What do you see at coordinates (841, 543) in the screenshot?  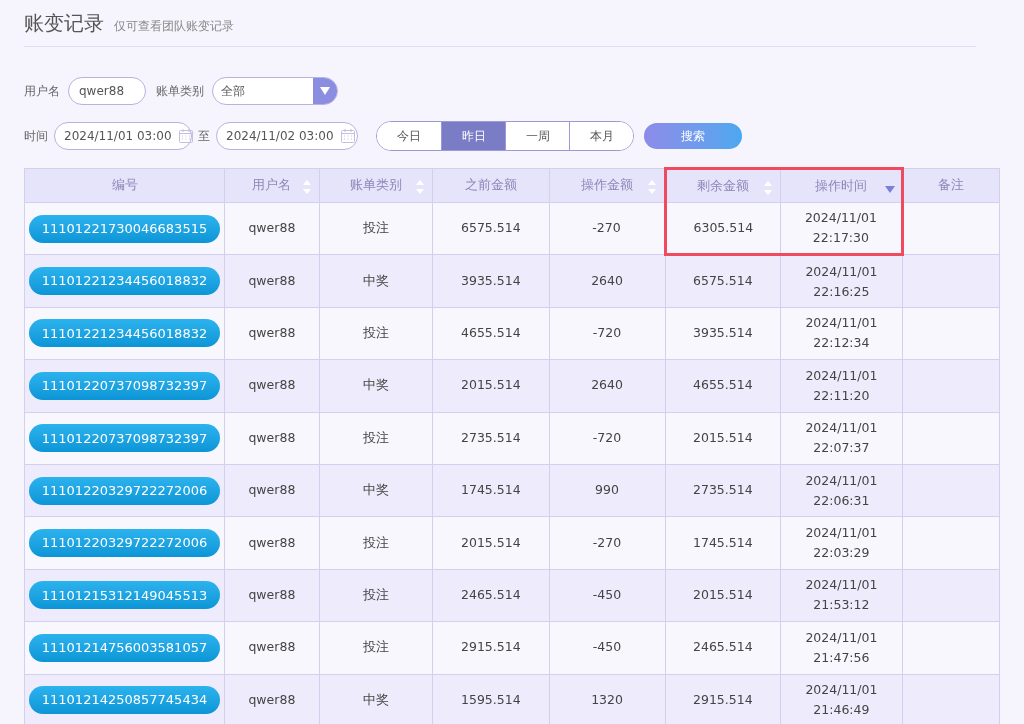 I see `table-cell: 2024/11/01 22:03:29` at bounding box center [841, 543].